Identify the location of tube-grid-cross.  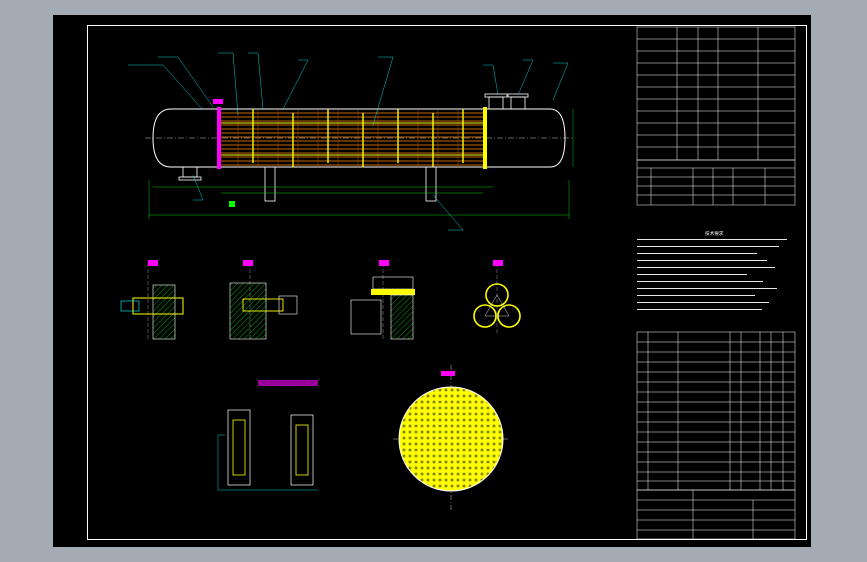
(348, 138).